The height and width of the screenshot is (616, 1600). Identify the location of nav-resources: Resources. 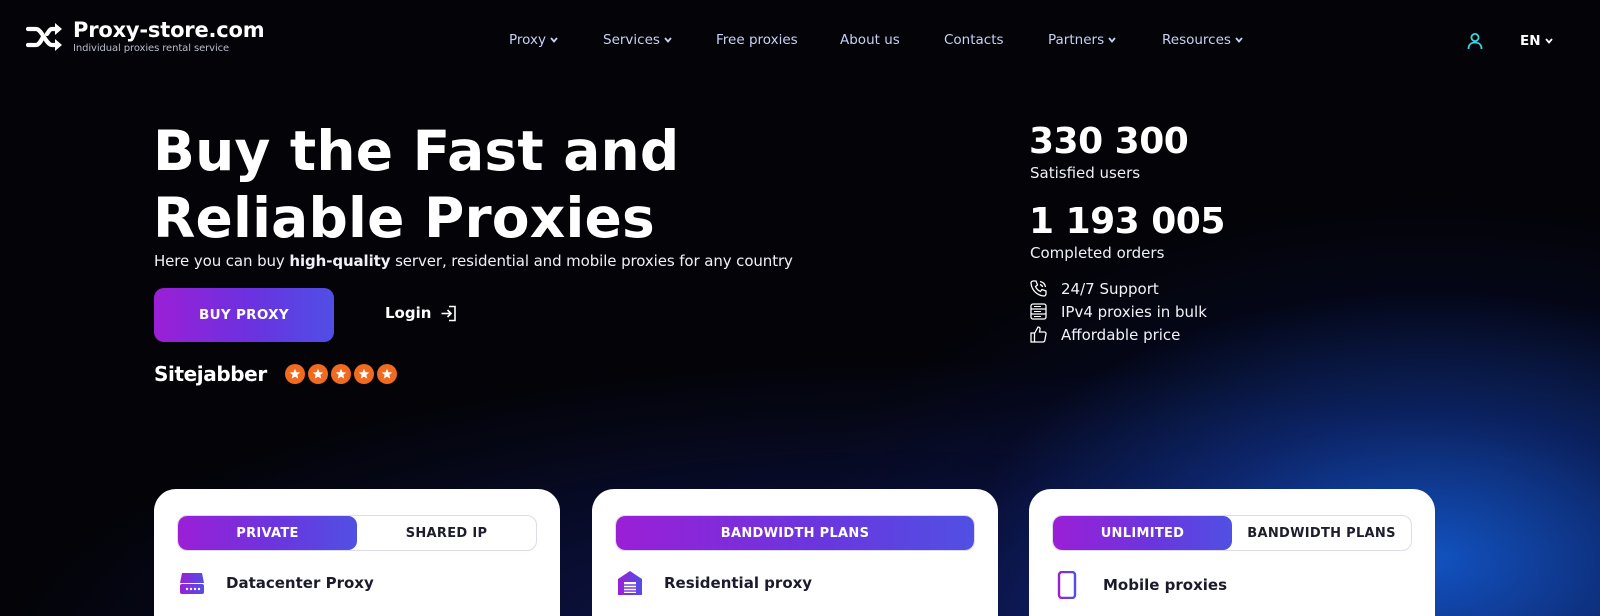
(1202, 40).